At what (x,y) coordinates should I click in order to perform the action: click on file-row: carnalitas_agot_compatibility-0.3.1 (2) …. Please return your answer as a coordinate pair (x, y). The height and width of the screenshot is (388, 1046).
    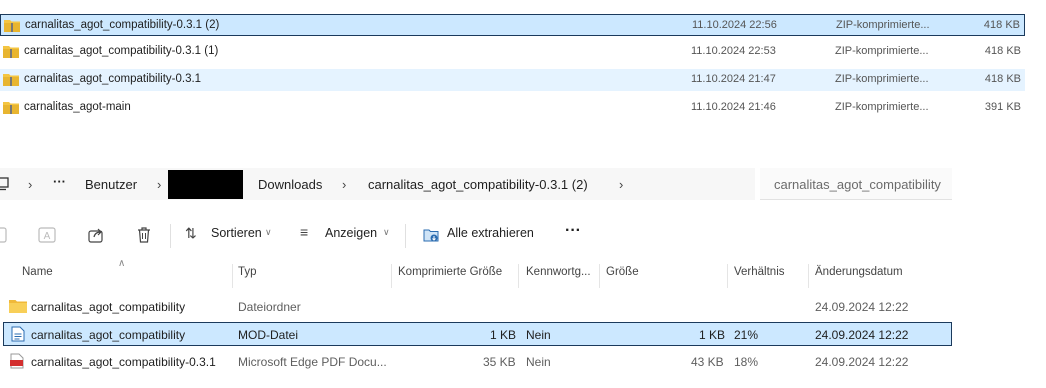
    Looking at the image, I should click on (512, 25).